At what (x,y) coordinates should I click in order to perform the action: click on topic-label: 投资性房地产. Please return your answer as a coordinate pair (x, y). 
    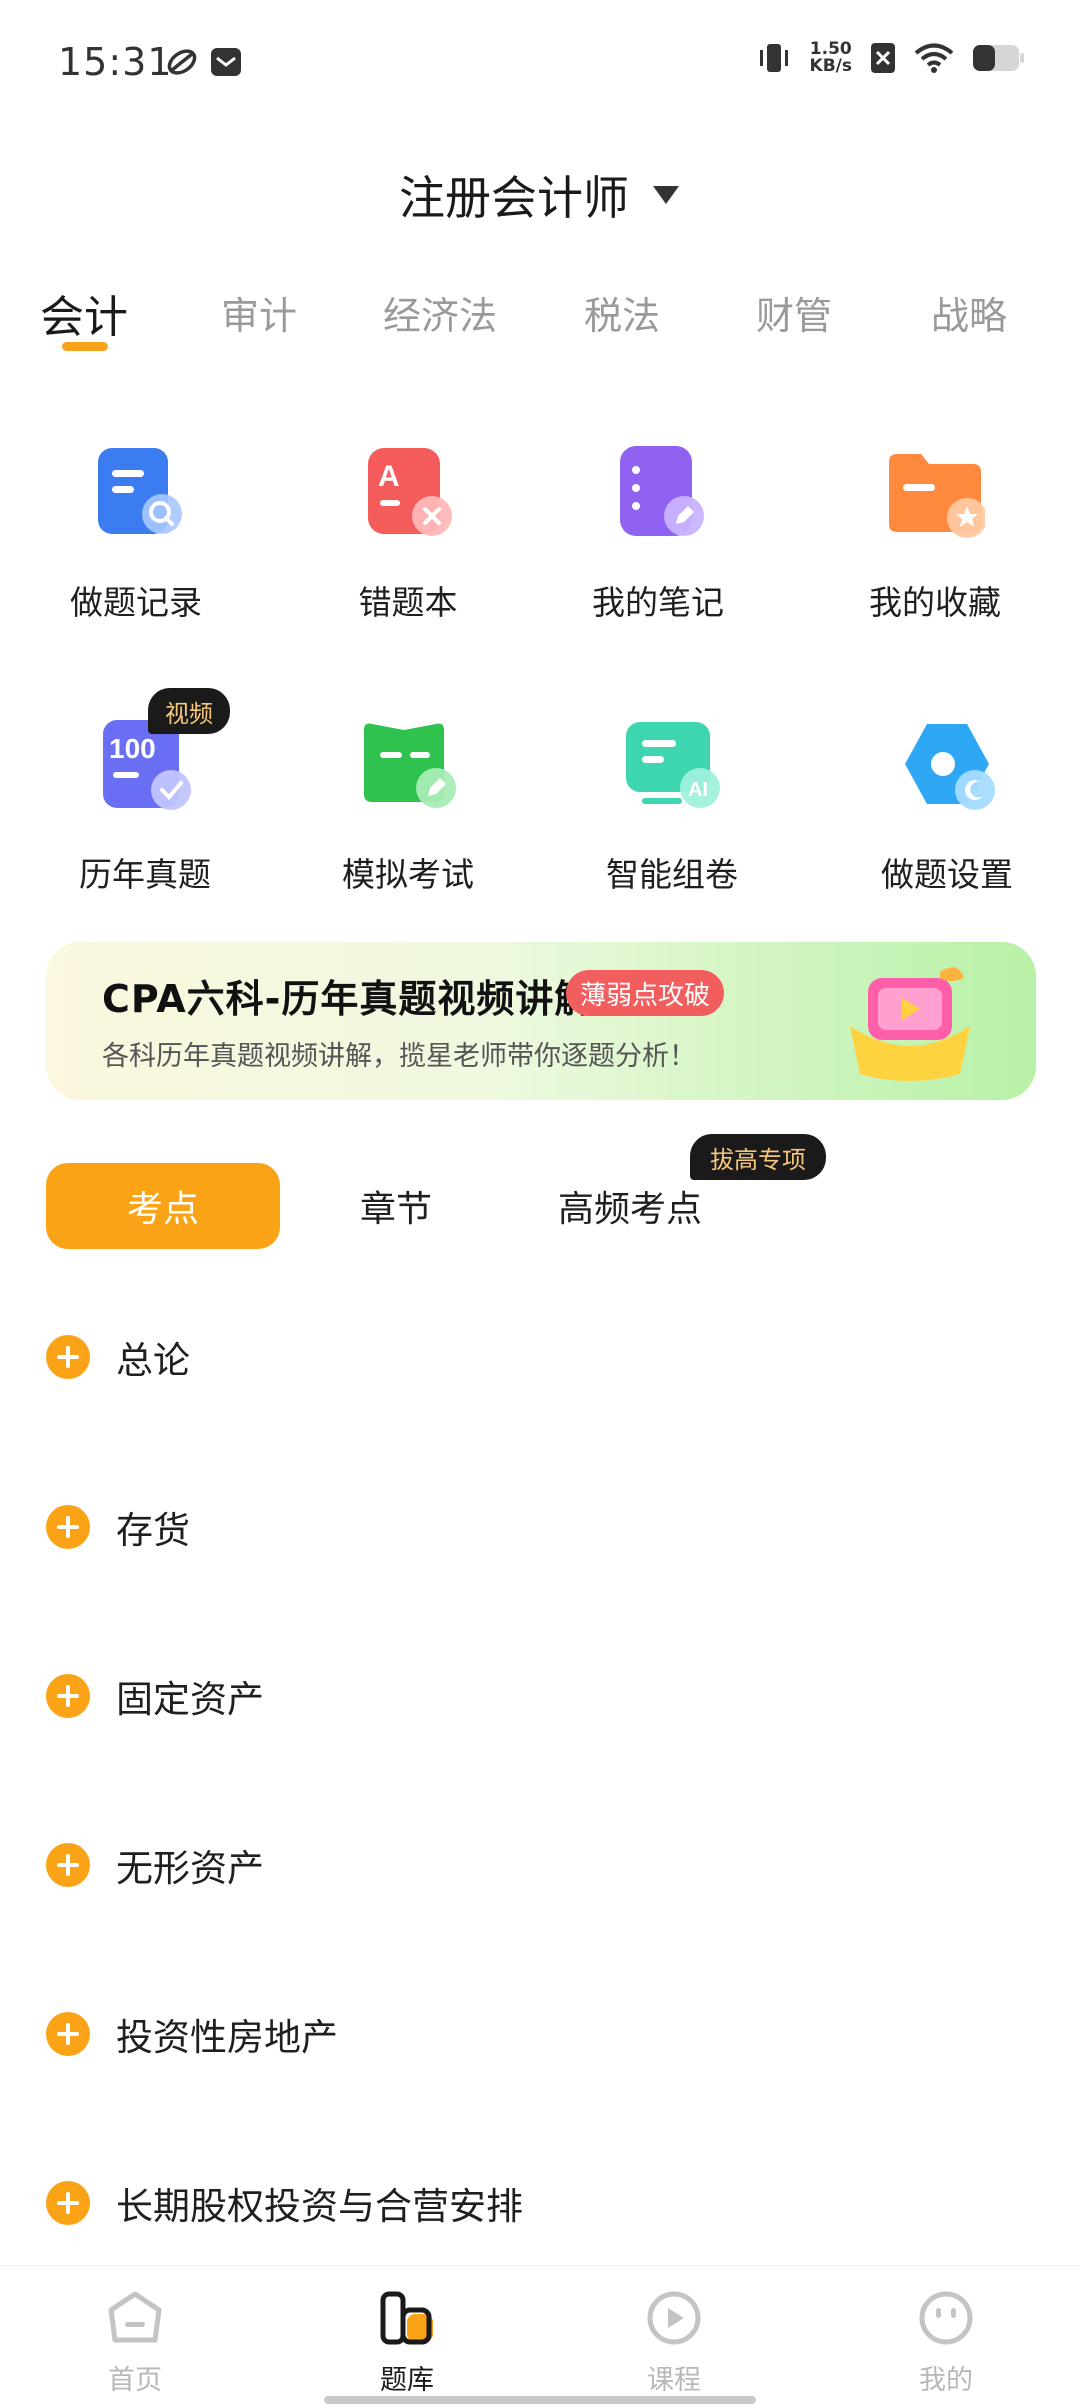
    Looking at the image, I should click on (227, 2037).